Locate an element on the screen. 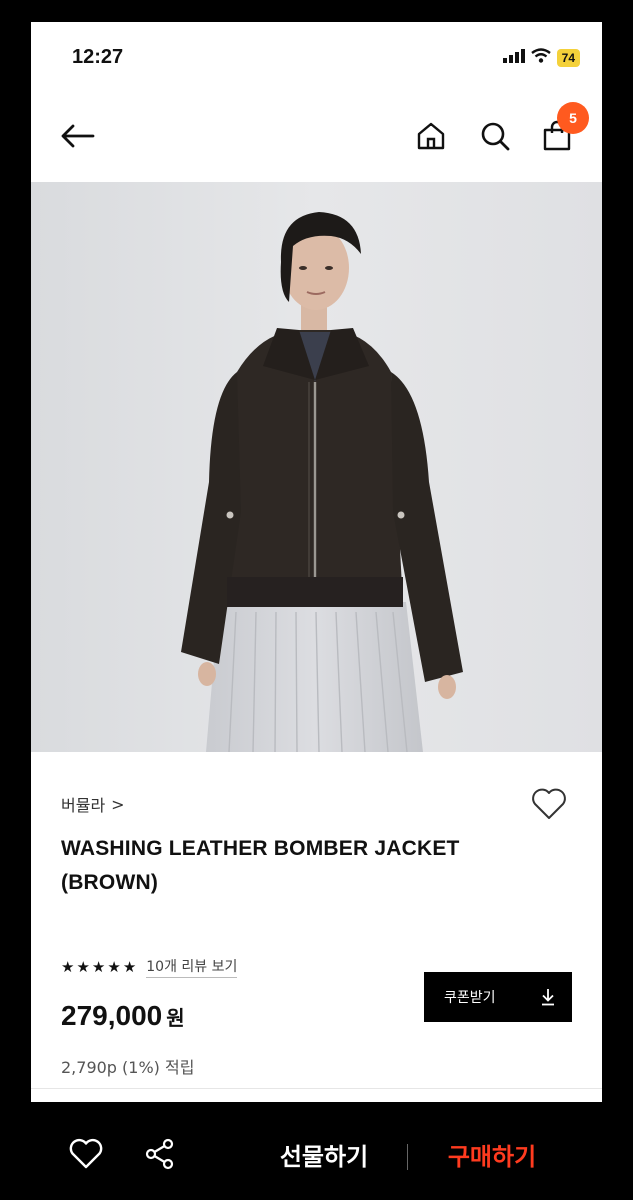  status-time: 12:27 is located at coordinates (98, 57).